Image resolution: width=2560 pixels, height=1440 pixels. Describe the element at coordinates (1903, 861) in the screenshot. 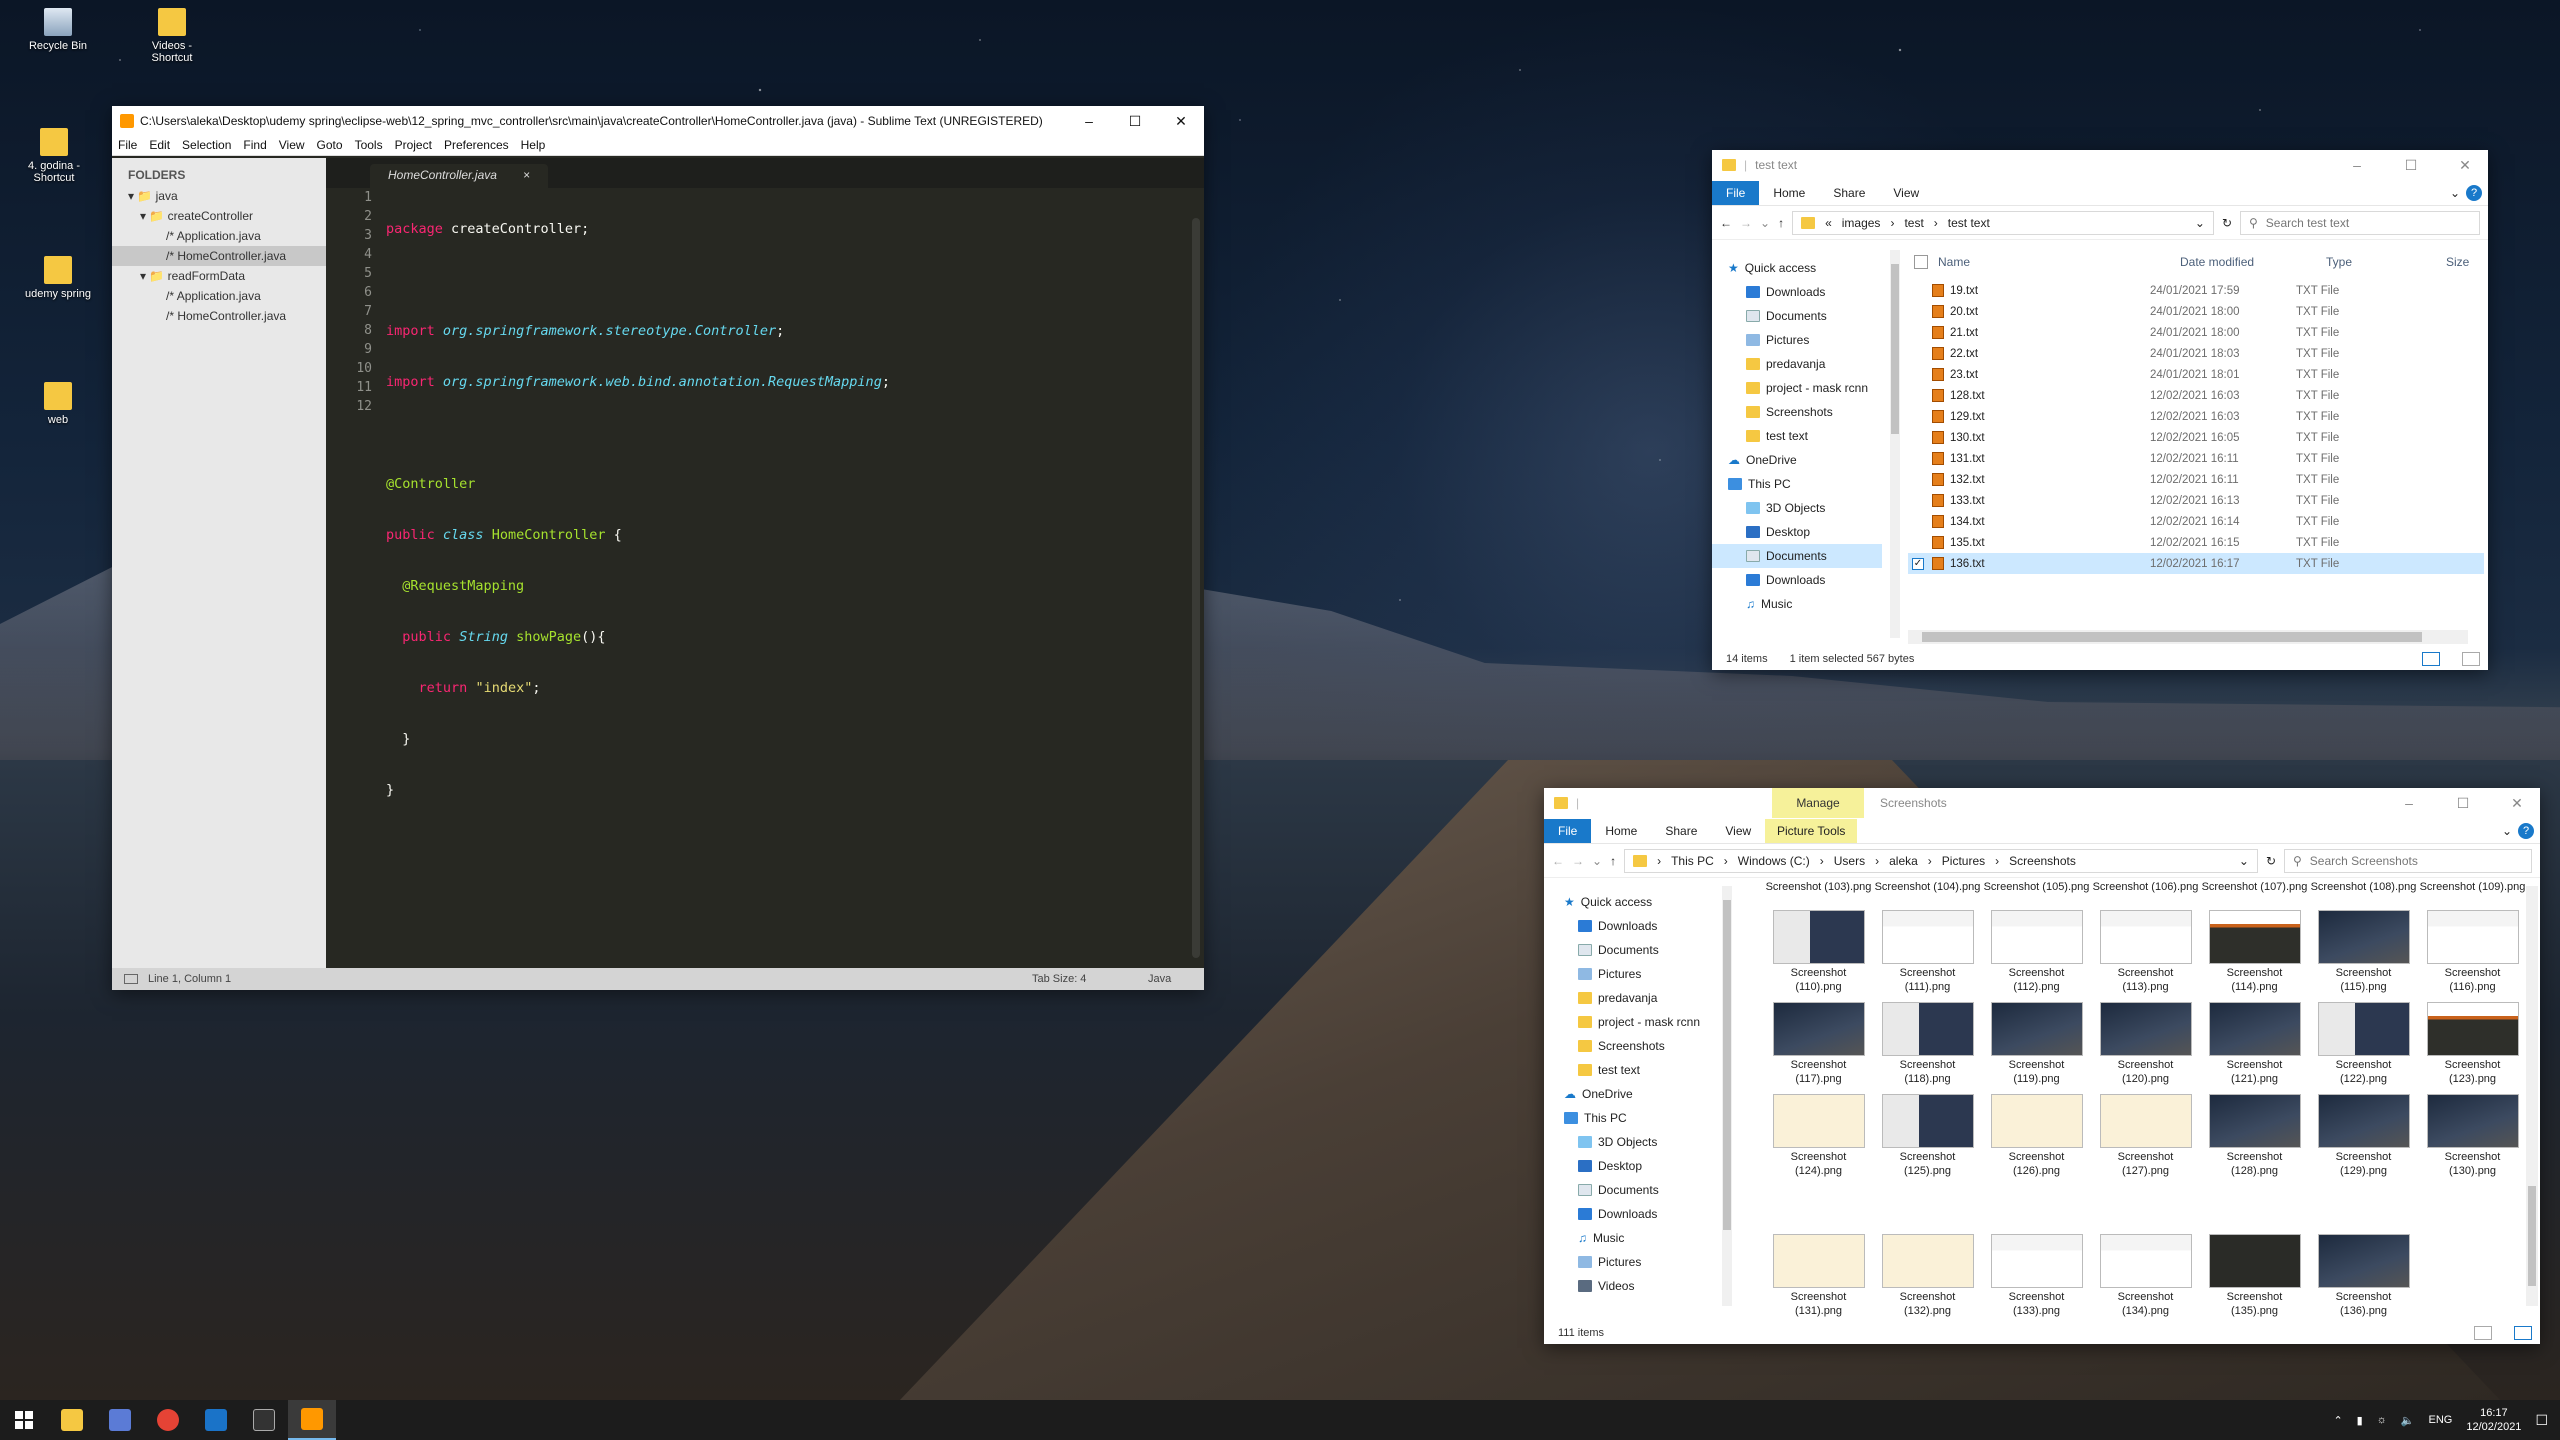

I see `breadcrumb-aleka: aleka` at that location.